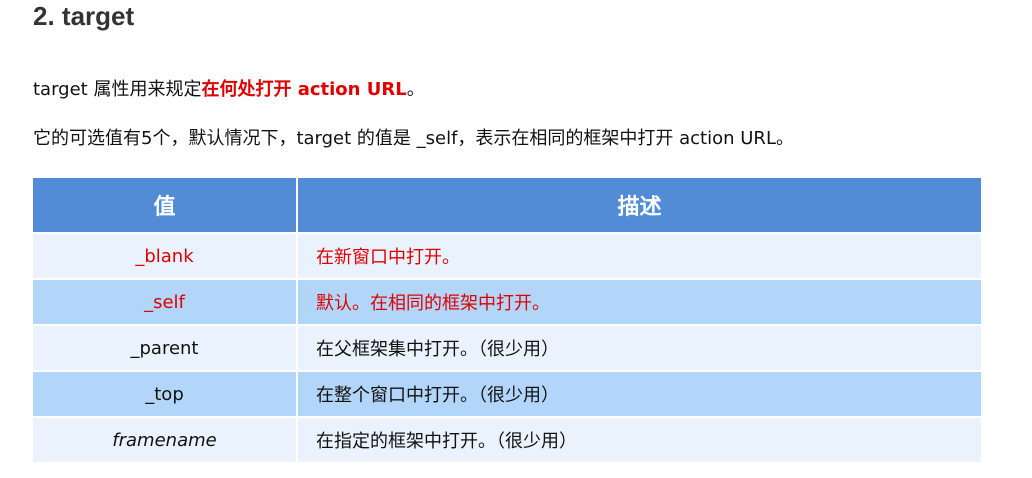 The image size is (1032, 478). I want to click on table-row: _parent 在父框架集中打开。（很少用）, so click(507, 347).